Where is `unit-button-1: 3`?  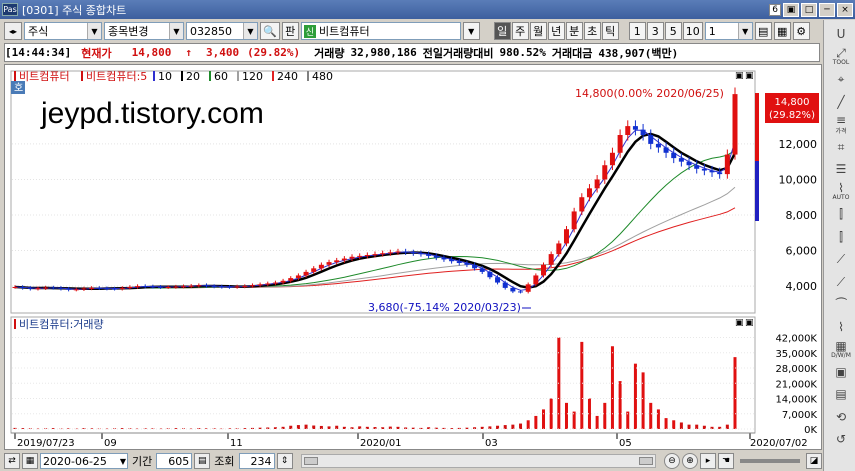
unit-button-1: 3 is located at coordinates (655, 31).